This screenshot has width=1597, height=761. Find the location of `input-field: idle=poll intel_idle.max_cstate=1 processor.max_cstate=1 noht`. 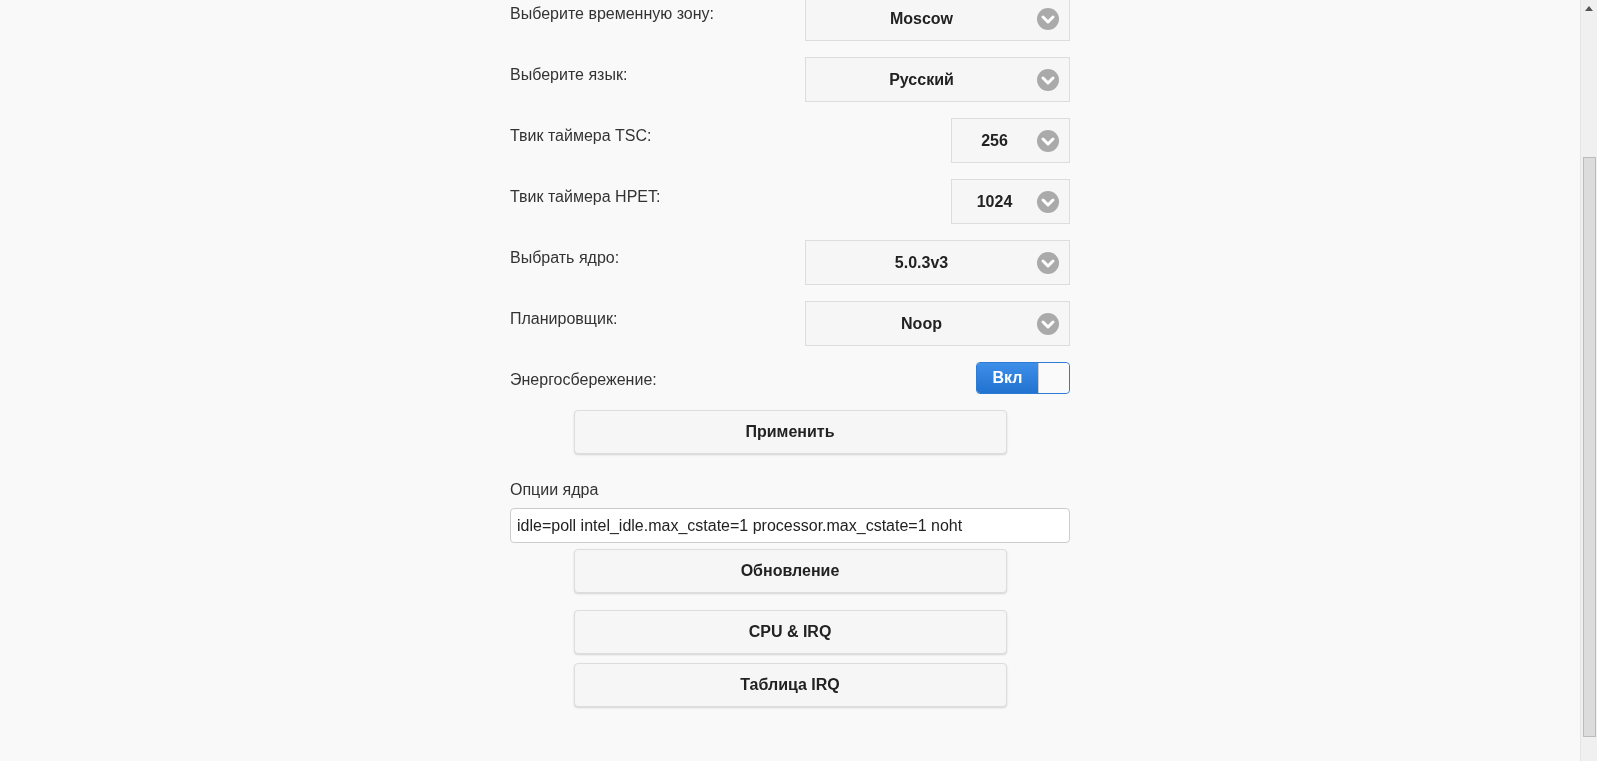

input-field: idle=poll intel_idle.max_cstate=1 processor.max_cstate=1 noht is located at coordinates (790, 525).